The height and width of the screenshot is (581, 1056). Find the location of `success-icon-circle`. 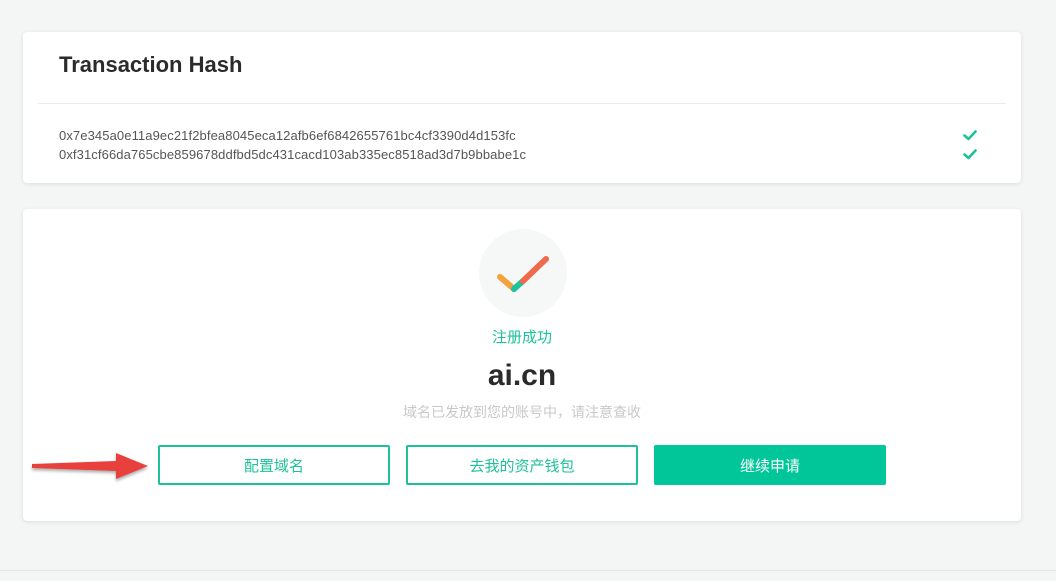

success-icon-circle is located at coordinates (523, 273).